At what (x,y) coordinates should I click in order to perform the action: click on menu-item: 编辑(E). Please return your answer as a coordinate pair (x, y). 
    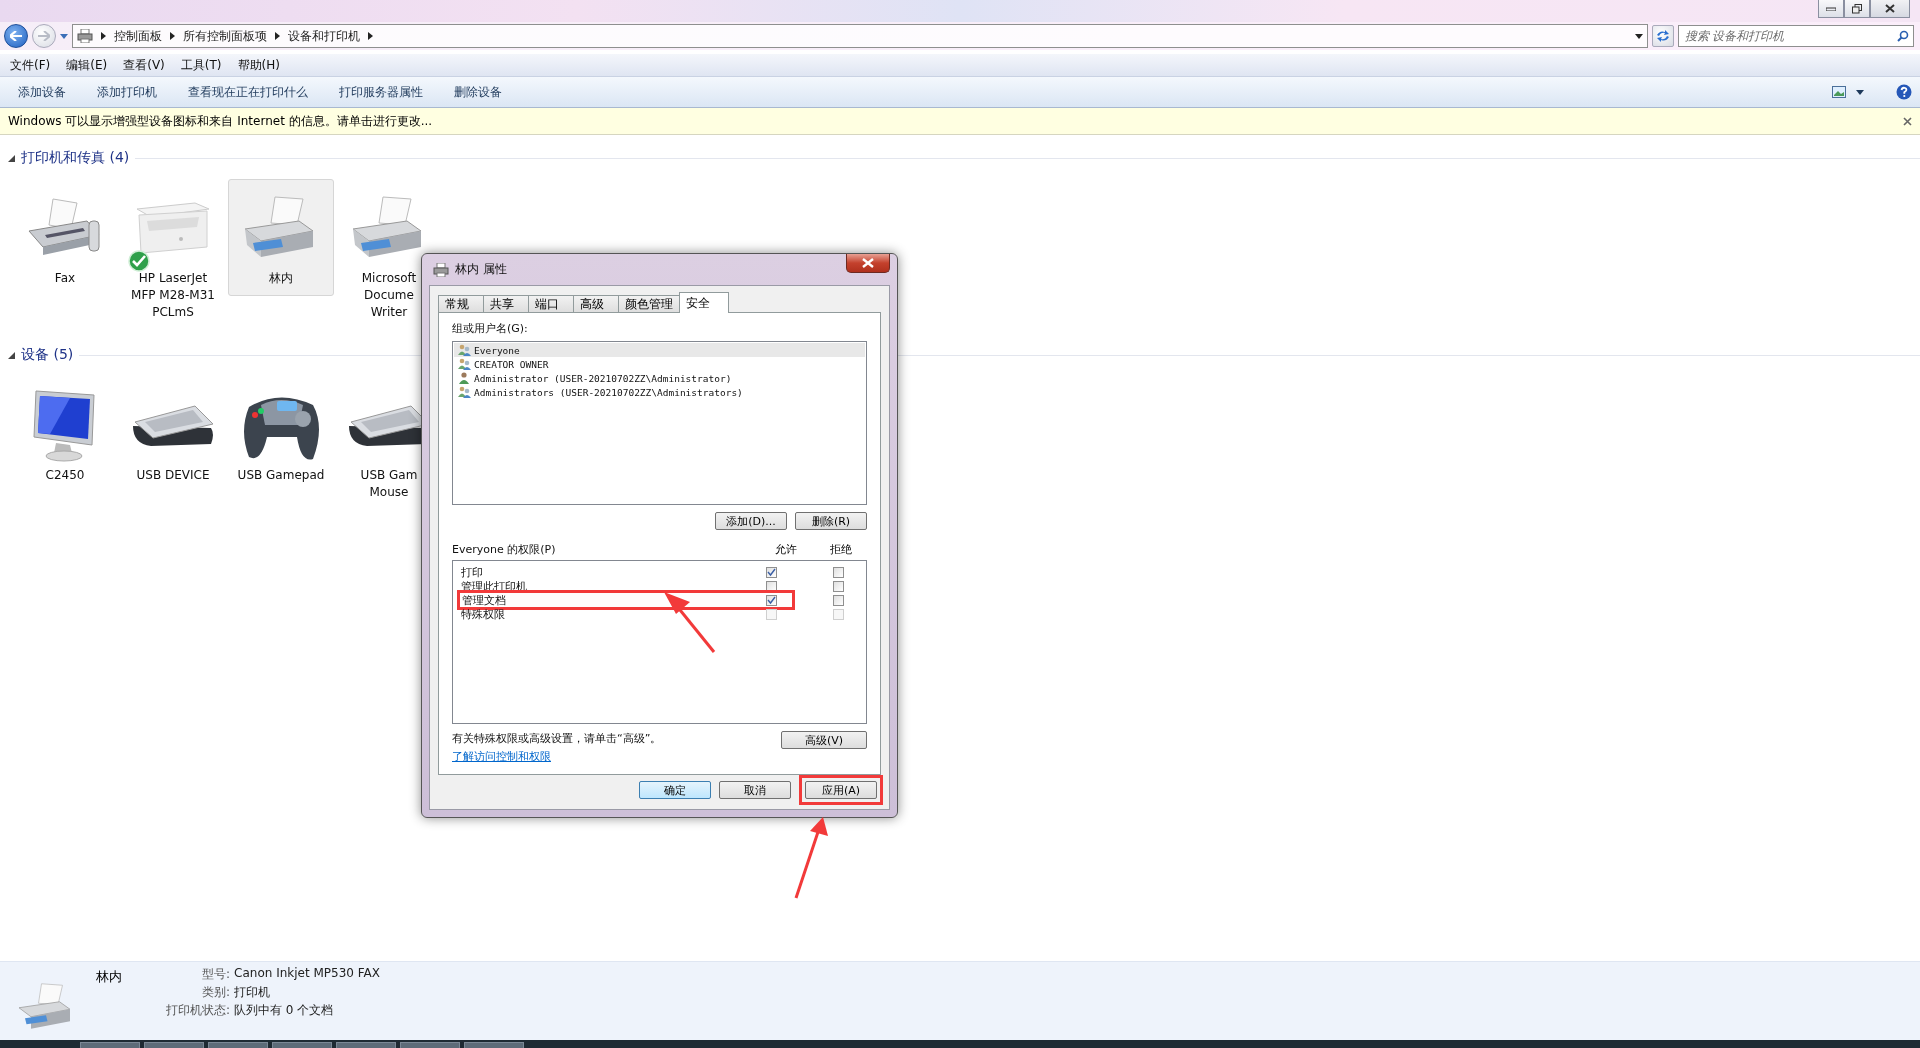
    Looking at the image, I should click on (87, 65).